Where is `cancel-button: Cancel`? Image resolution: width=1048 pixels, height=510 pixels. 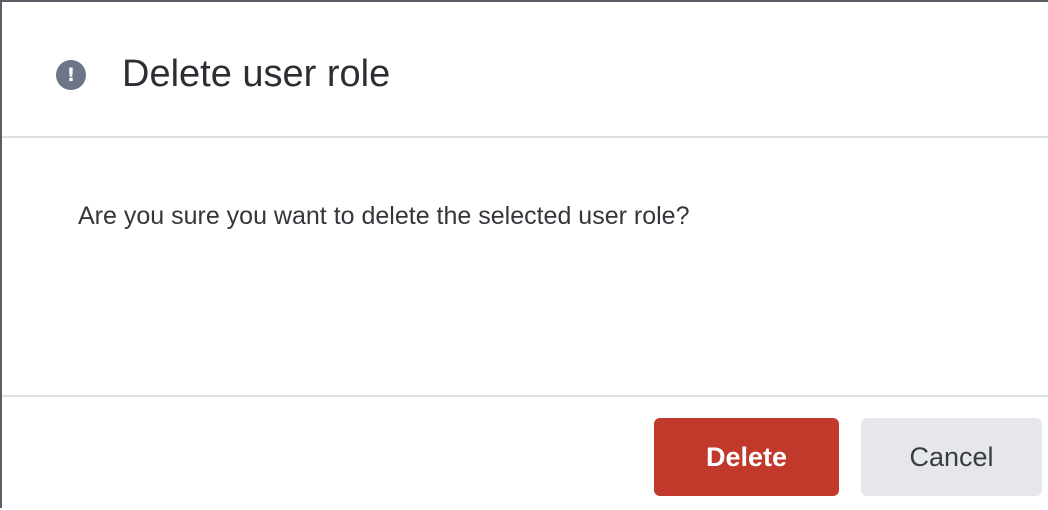 cancel-button: Cancel is located at coordinates (951, 457).